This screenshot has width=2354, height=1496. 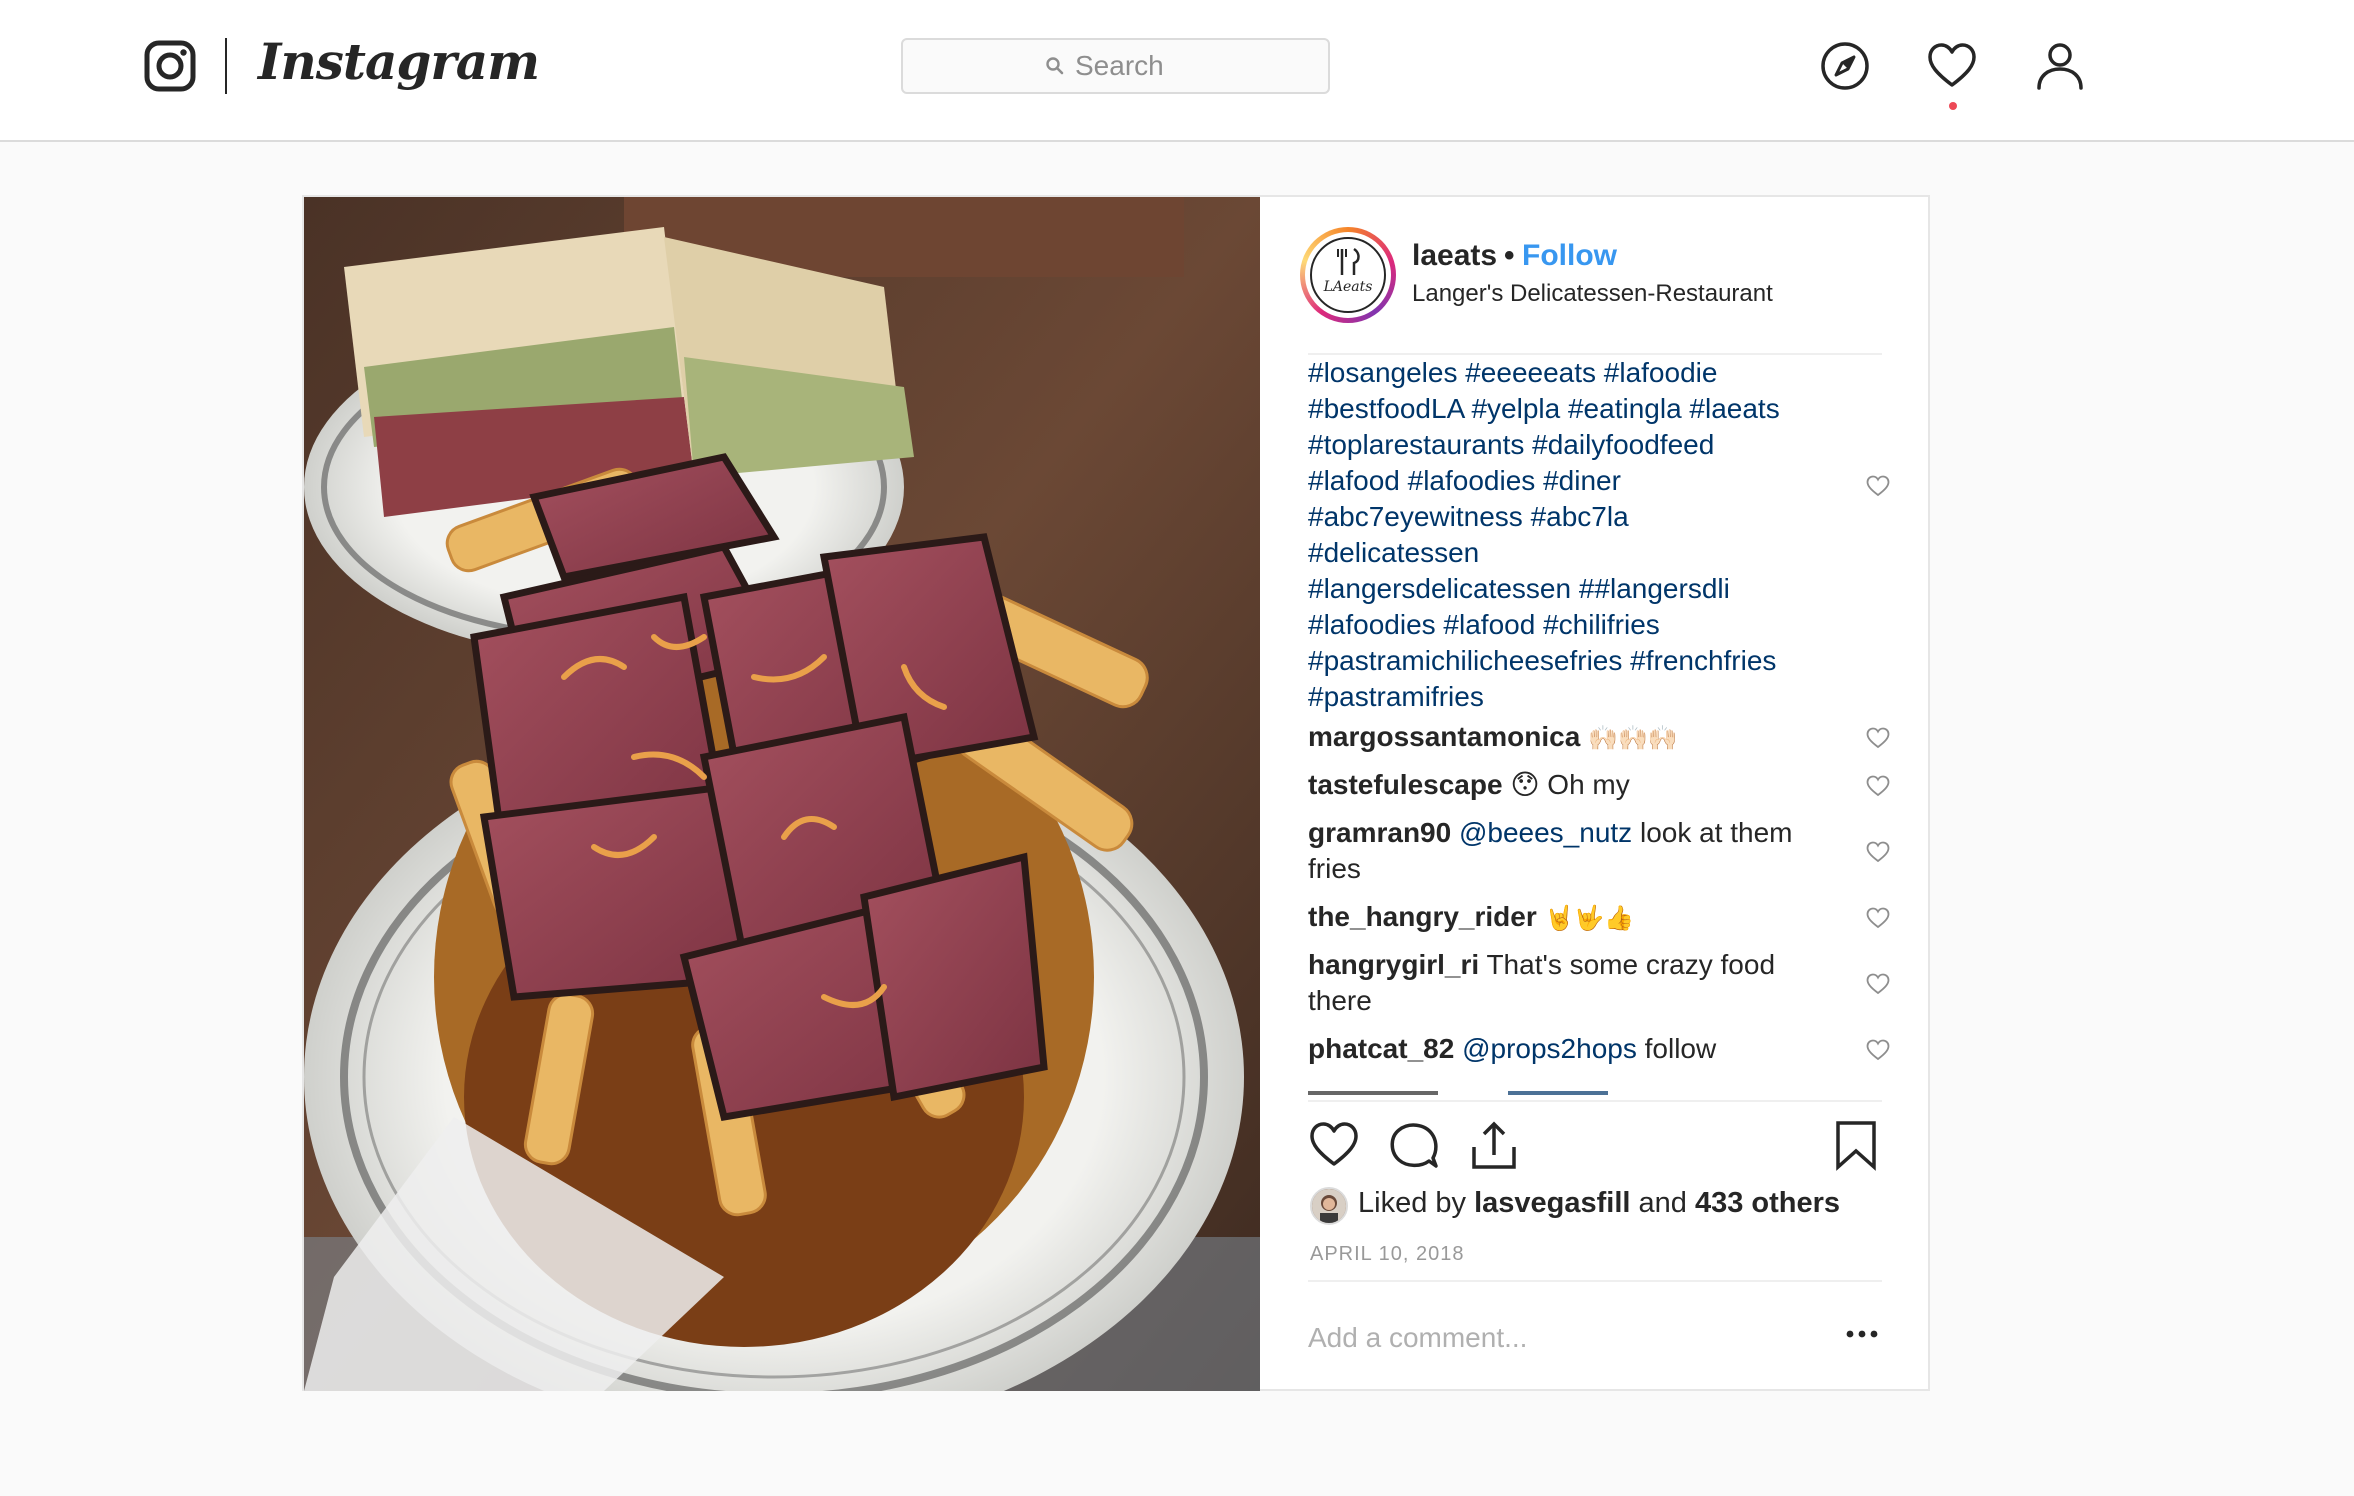 What do you see at coordinates (1676, 1048) in the screenshot?
I see `comment-text: follow` at bounding box center [1676, 1048].